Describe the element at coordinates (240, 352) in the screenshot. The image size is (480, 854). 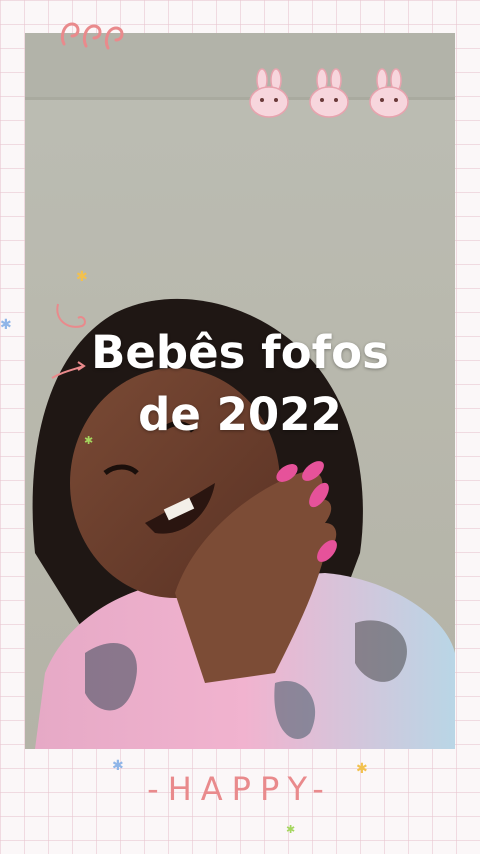
I see `title-line-1: Bebês fofos` at that location.